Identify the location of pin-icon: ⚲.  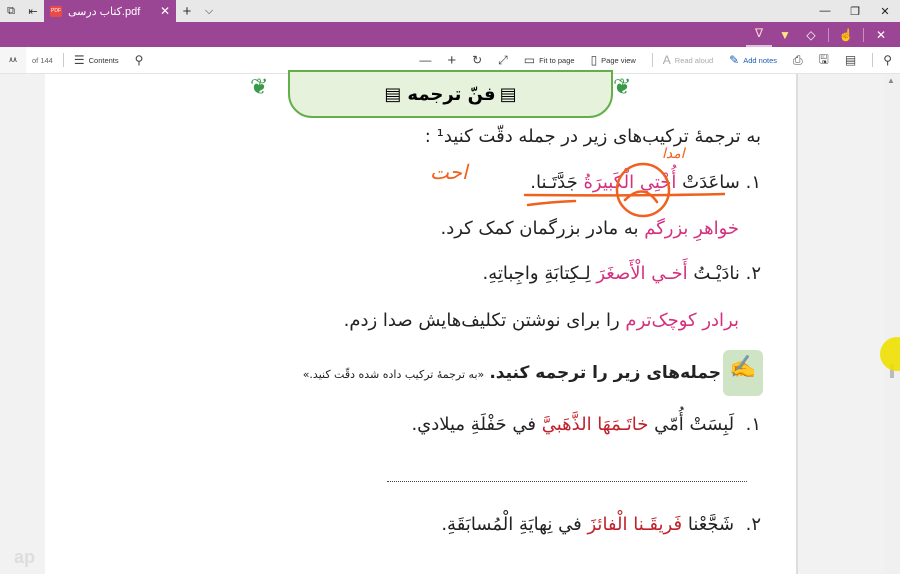
(887, 60).